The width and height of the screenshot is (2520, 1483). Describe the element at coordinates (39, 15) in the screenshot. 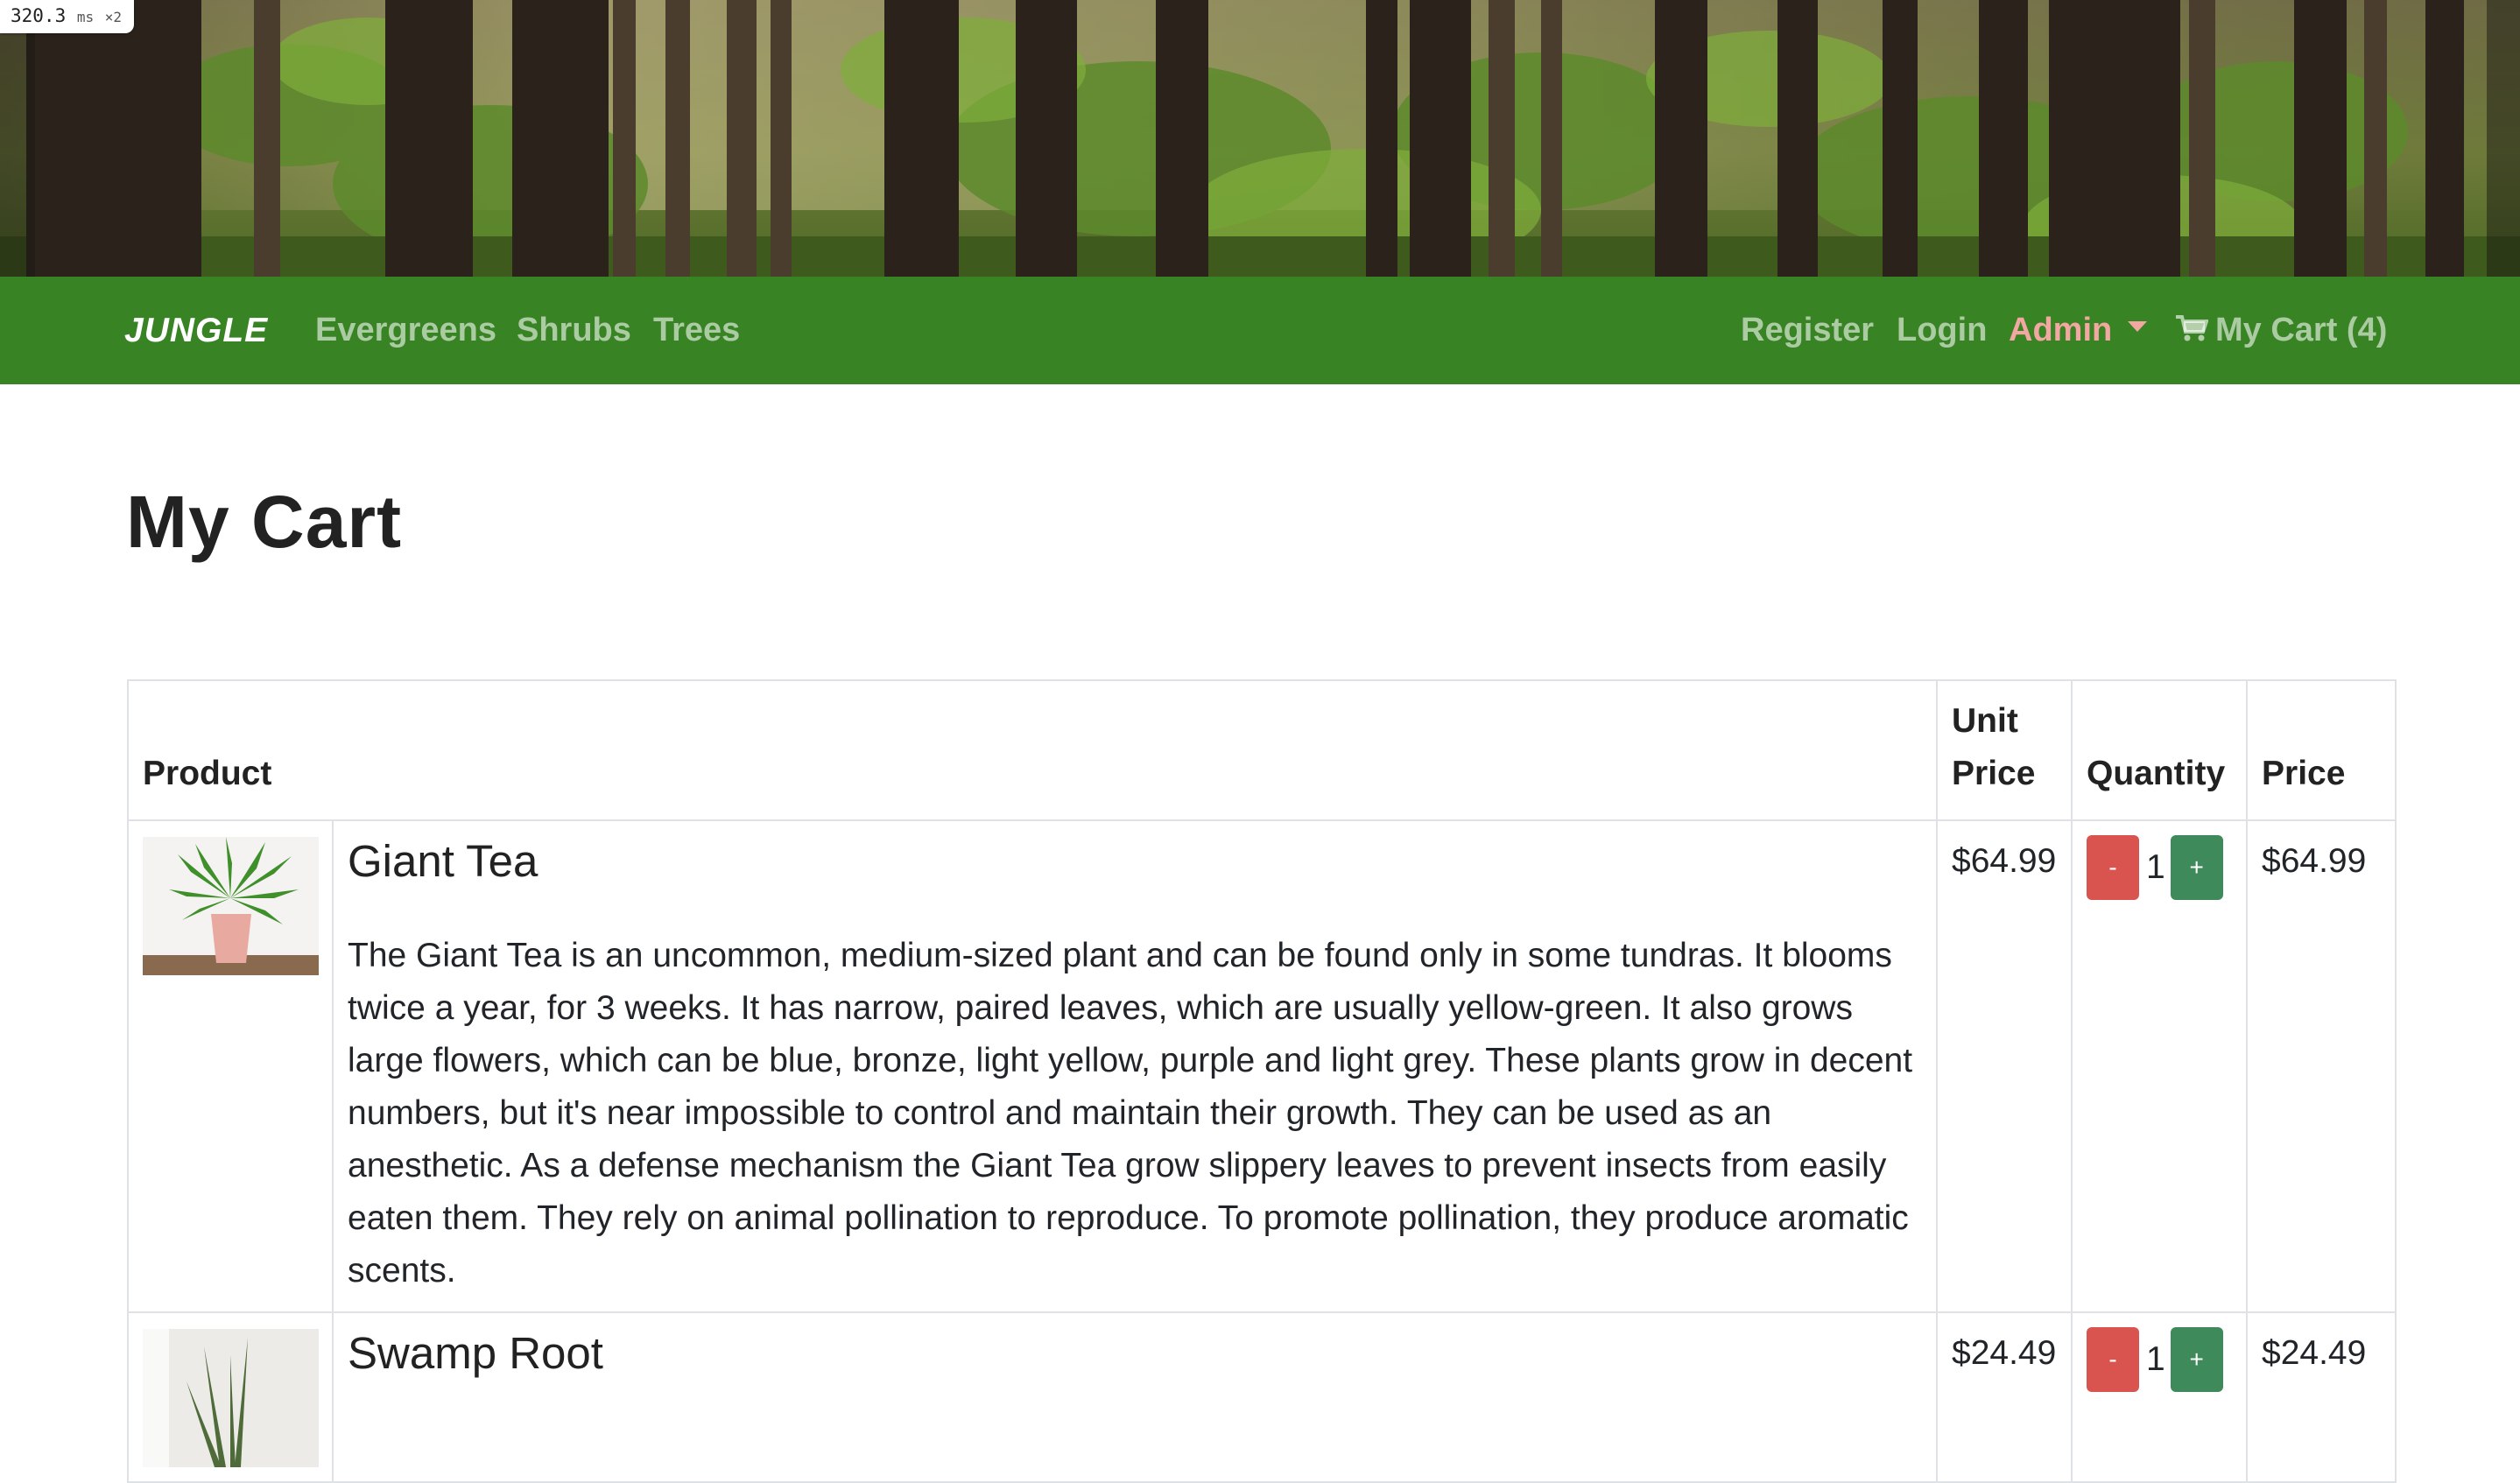

I see `perf-value: 320.3` at that location.